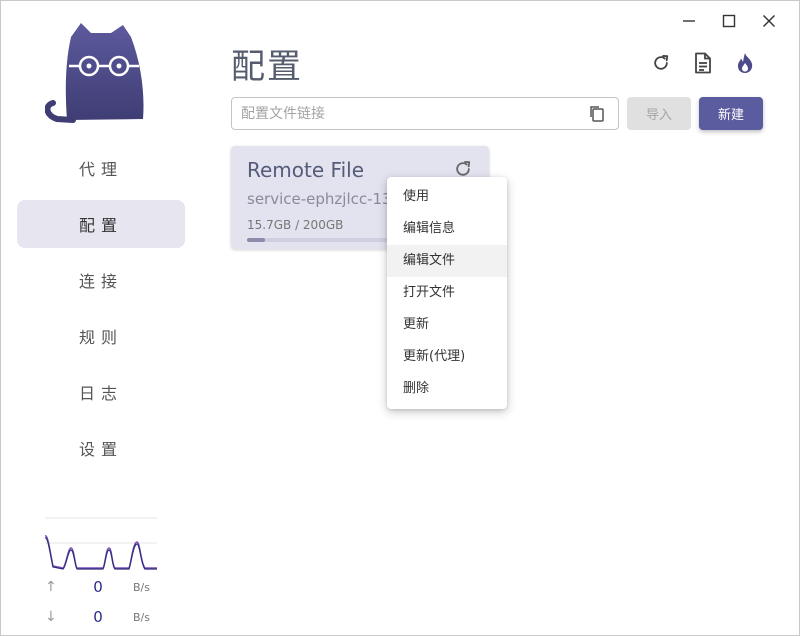 The width and height of the screenshot is (800, 636). I want to click on upload-unit: B/s, so click(141, 587).